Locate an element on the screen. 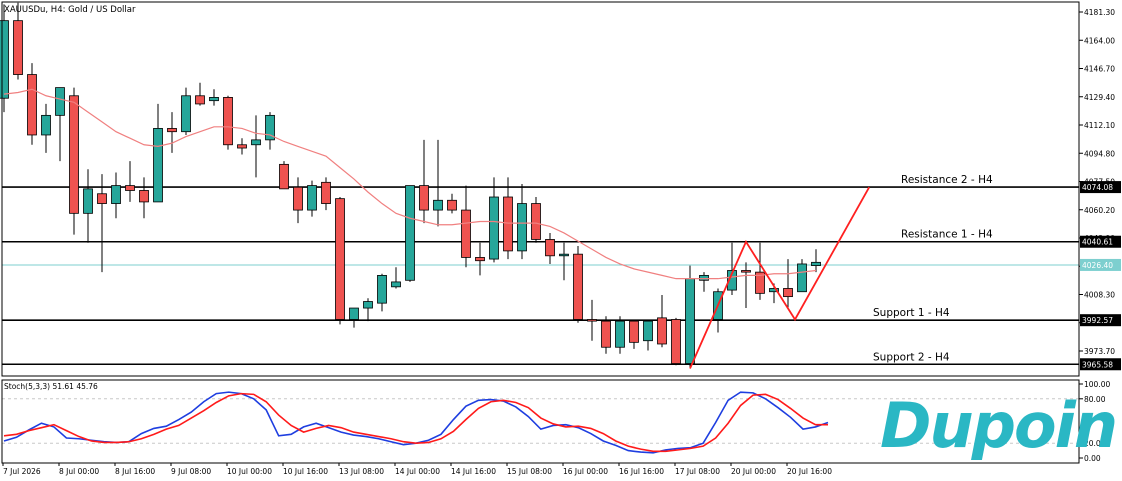 This screenshot has height=481, width=1122. price-tag: 4026.40 is located at coordinates (1100, 264).